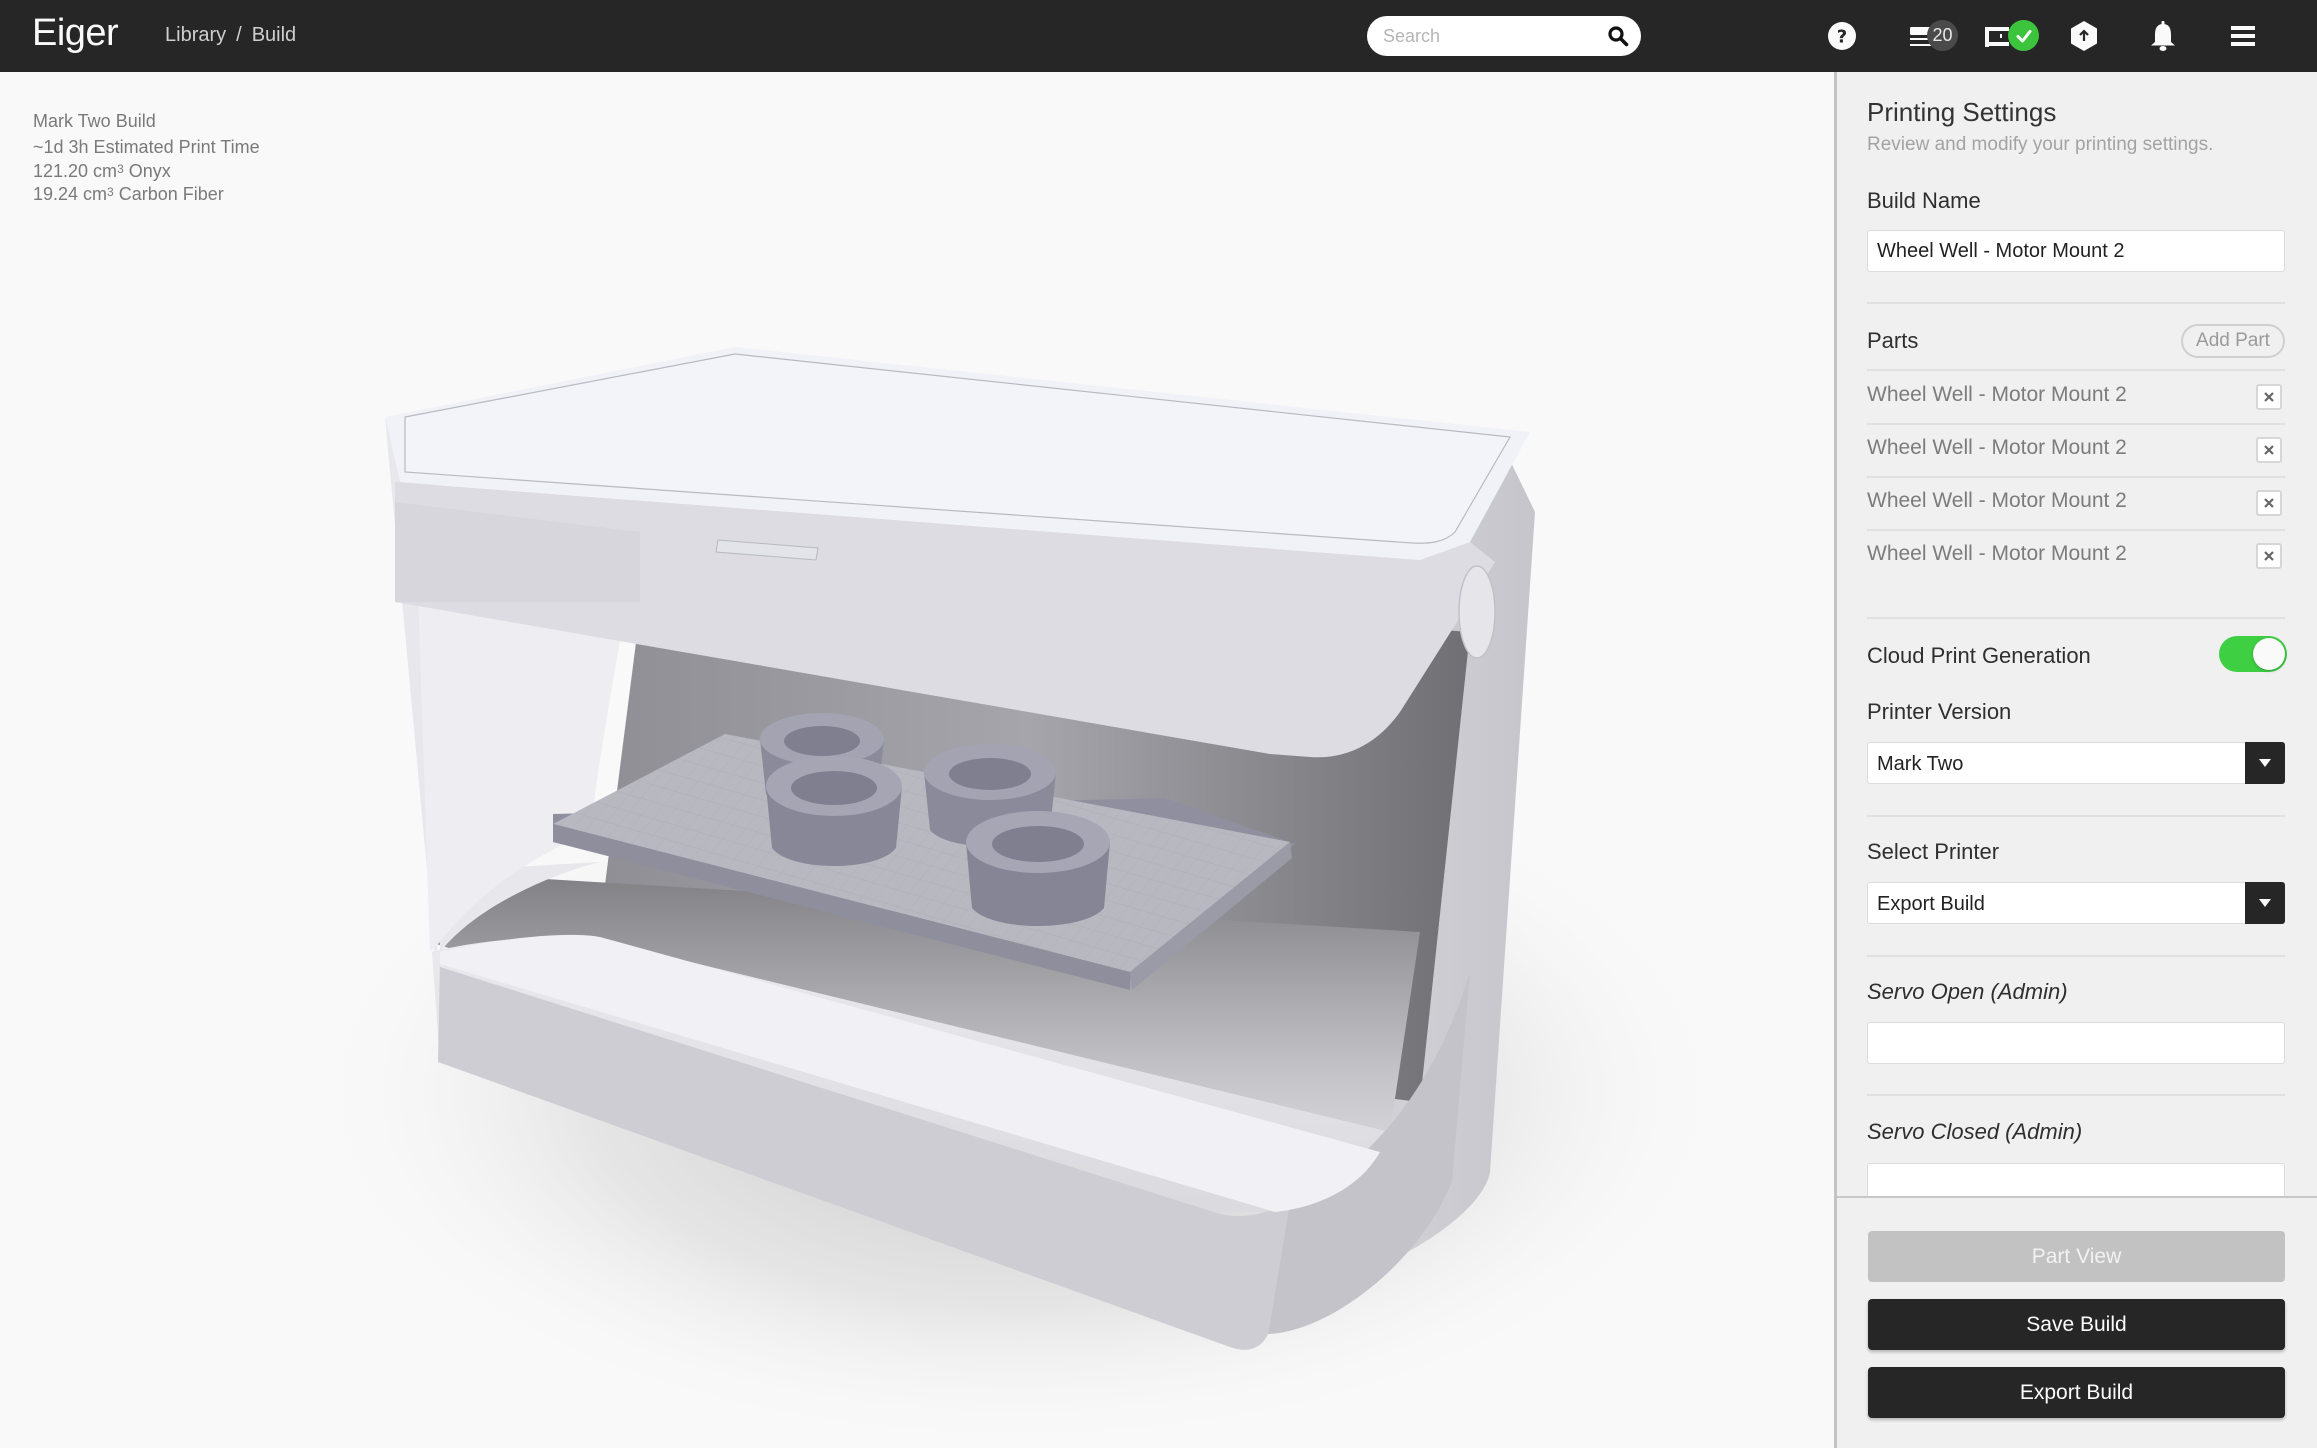 The image size is (2317, 1448). What do you see at coordinates (1942, 35) in the screenshot?
I see `queue-count-badge: 20` at bounding box center [1942, 35].